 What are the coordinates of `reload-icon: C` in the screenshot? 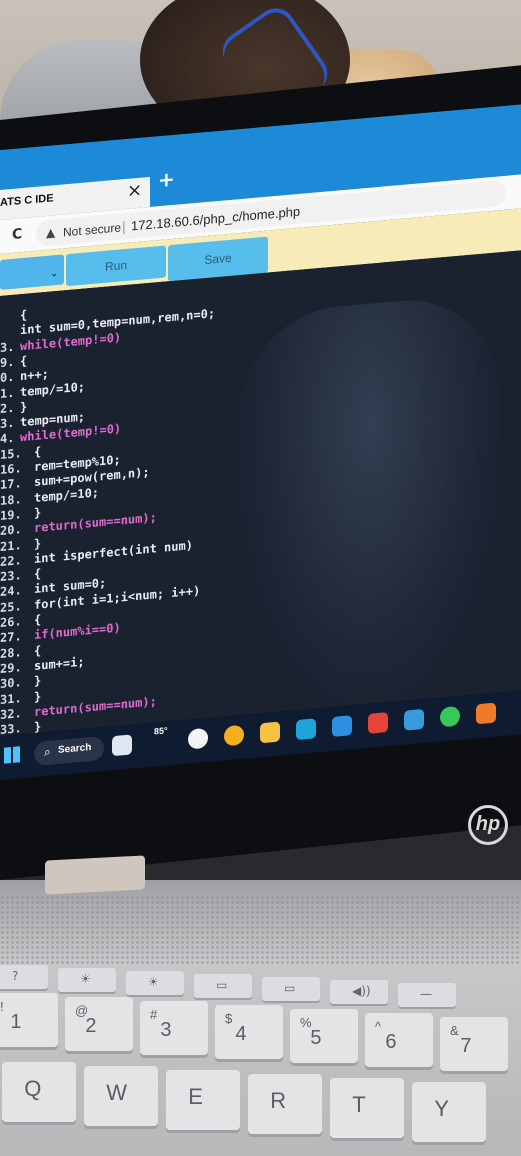 It's located at (17, 234).